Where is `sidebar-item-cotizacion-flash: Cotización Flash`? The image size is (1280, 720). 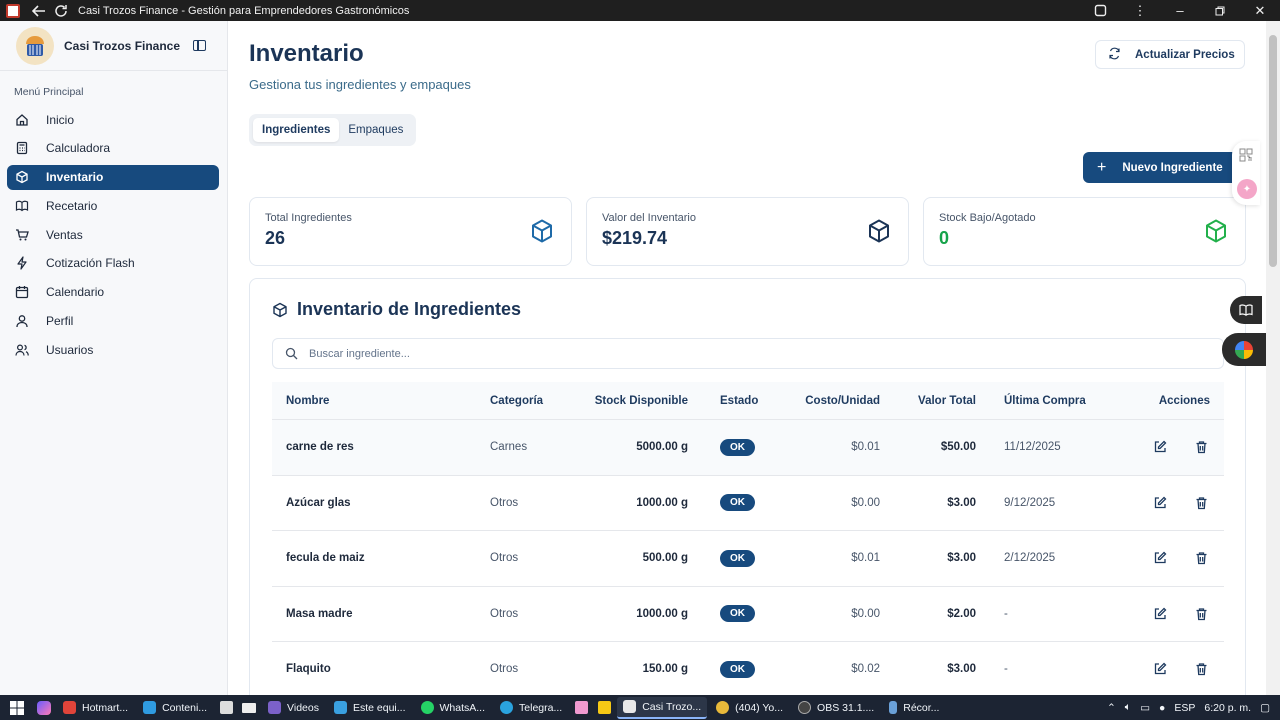
sidebar-item-cotizacion-flash: Cotización Flash is located at coordinates (113, 263).